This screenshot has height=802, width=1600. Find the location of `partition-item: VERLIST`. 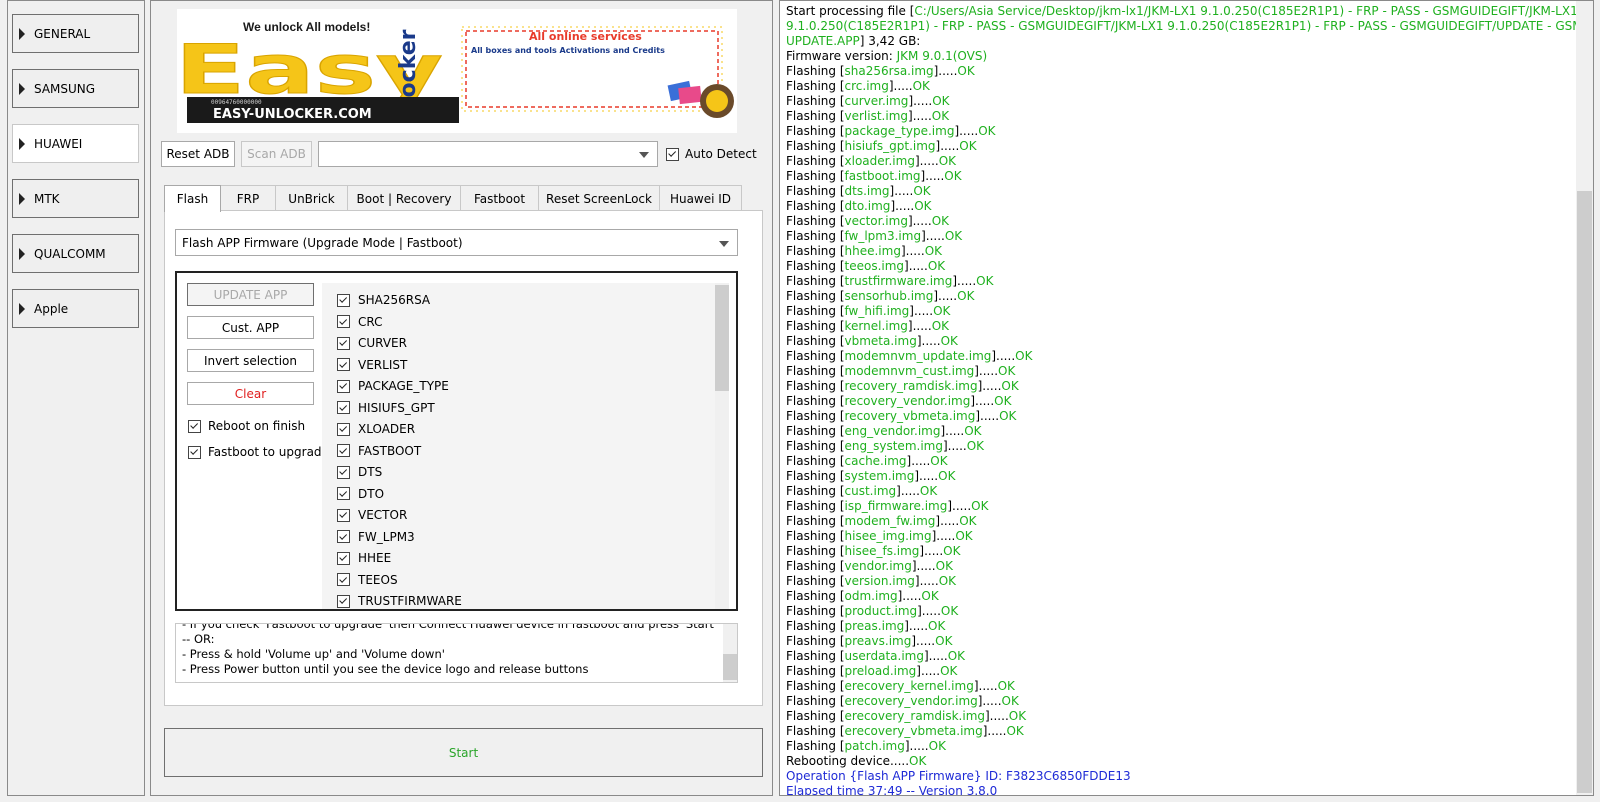

partition-item: VERLIST is located at coordinates (372, 365).